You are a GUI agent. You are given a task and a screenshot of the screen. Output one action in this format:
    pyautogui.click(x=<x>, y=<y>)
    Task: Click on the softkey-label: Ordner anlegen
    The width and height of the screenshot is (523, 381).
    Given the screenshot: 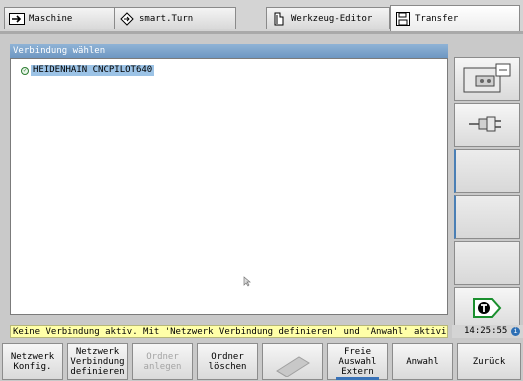 What is the action you would take?
    pyautogui.click(x=162, y=361)
    